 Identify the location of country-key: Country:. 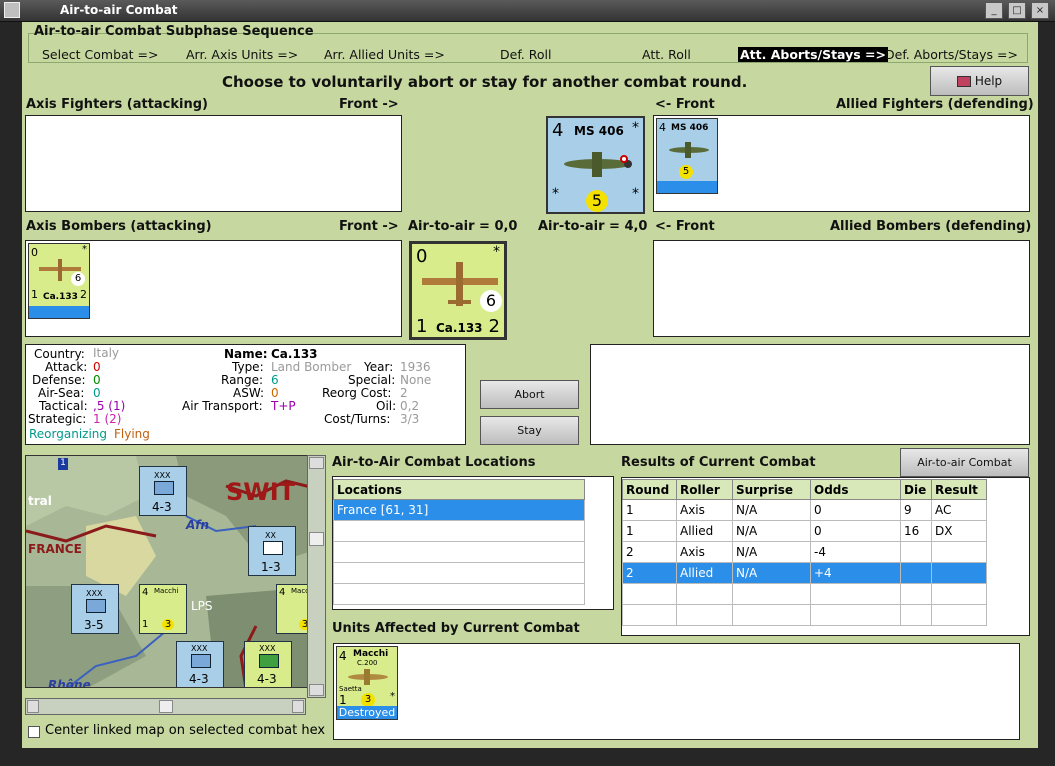
(59, 354).